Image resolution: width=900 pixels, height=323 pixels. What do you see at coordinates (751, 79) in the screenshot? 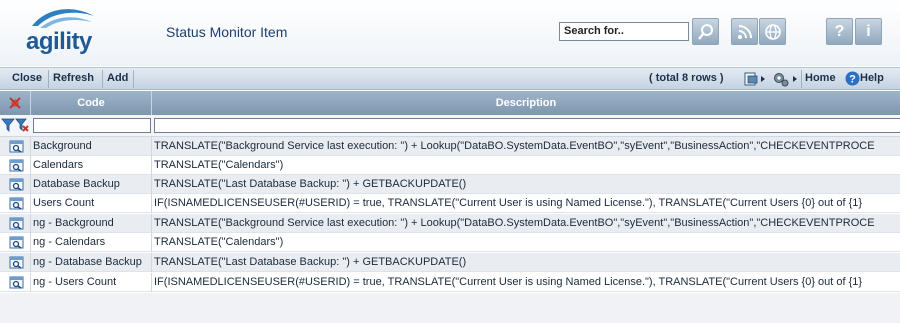
I see `export-icon` at bounding box center [751, 79].